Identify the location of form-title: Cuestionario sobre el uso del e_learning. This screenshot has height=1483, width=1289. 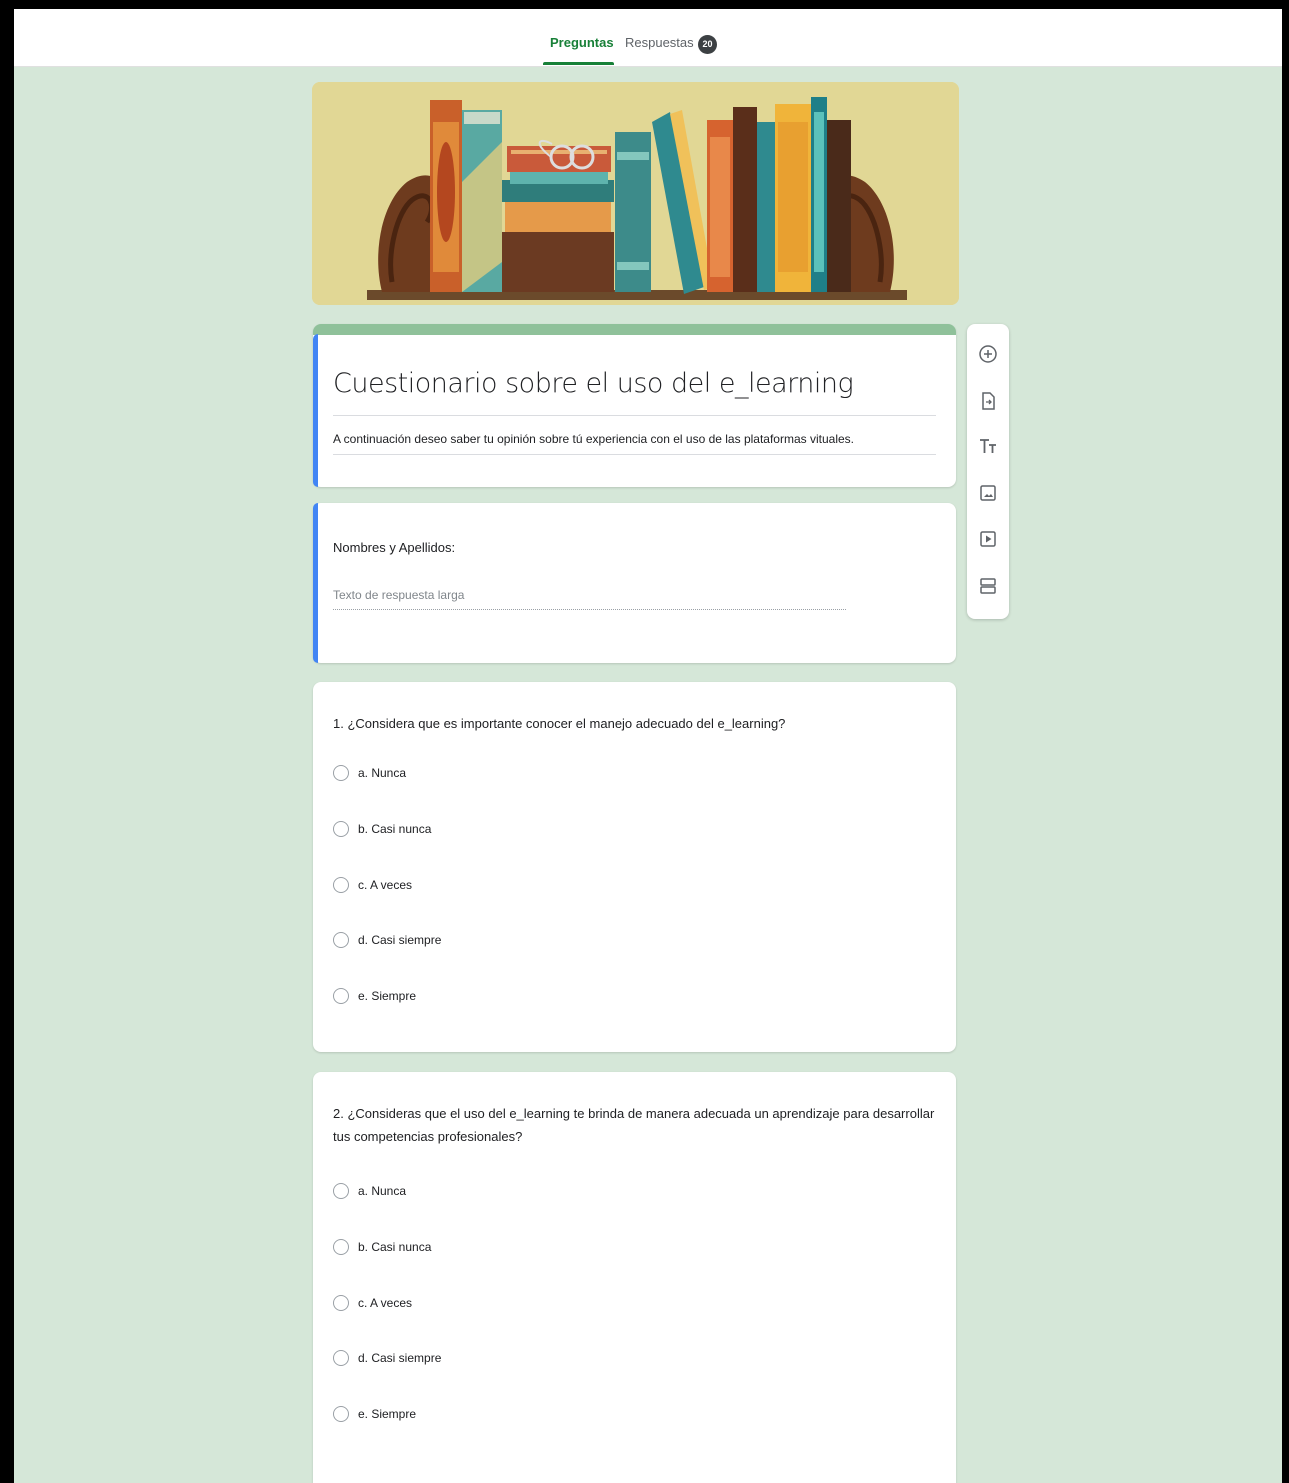
(593, 383).